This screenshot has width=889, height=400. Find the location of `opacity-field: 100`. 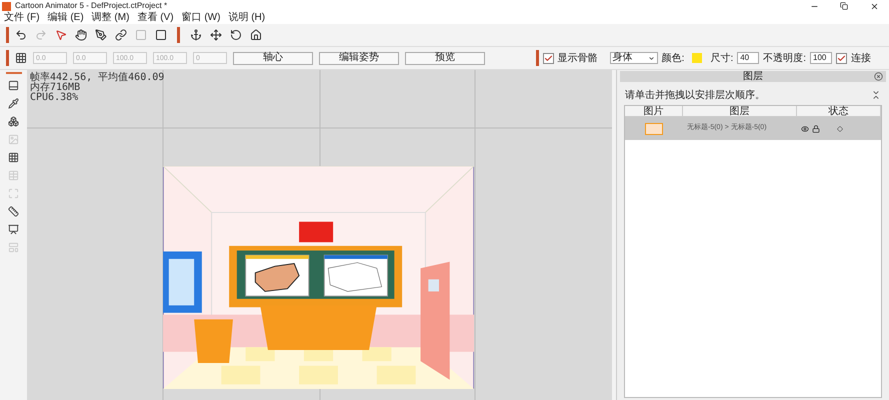

opacity-field: 100 is located at coordinates (821, 58).